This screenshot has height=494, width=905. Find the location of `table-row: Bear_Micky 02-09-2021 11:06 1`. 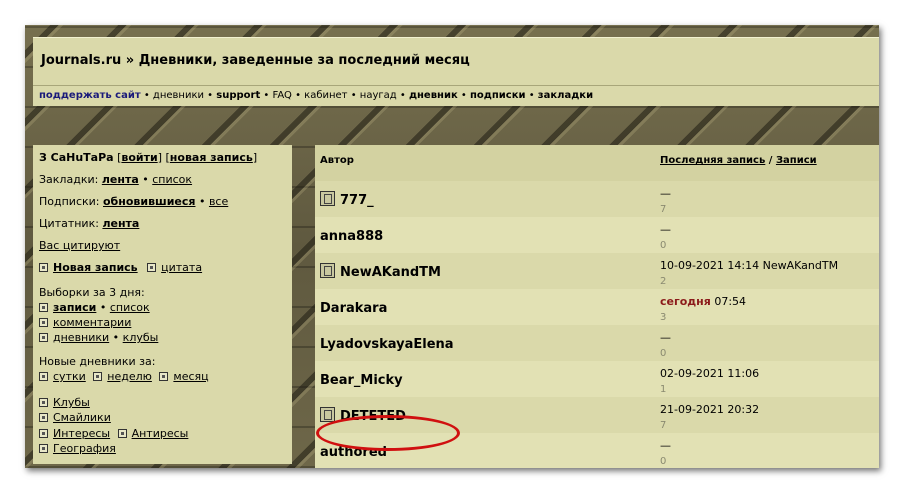

table-row: Bear_Micky 02-09-2021 11:06 1 is located at coordinates (597, 379).